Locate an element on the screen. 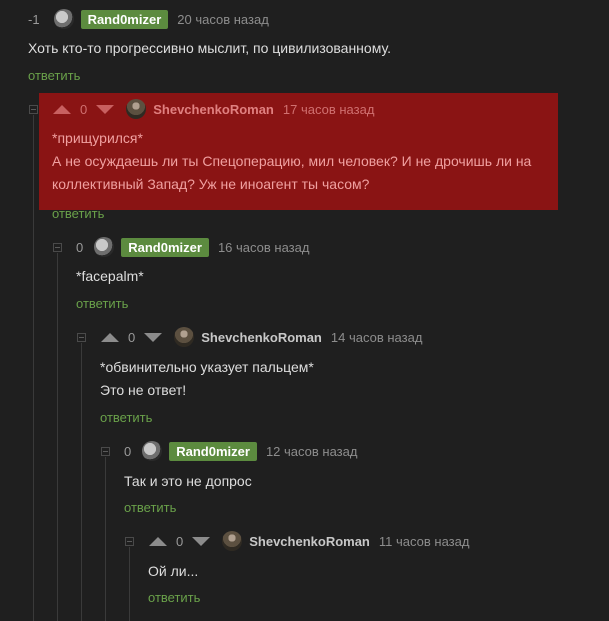 The image size is (609, 621). timestamp: 12 часов назад is located at coordinates (312, 451).